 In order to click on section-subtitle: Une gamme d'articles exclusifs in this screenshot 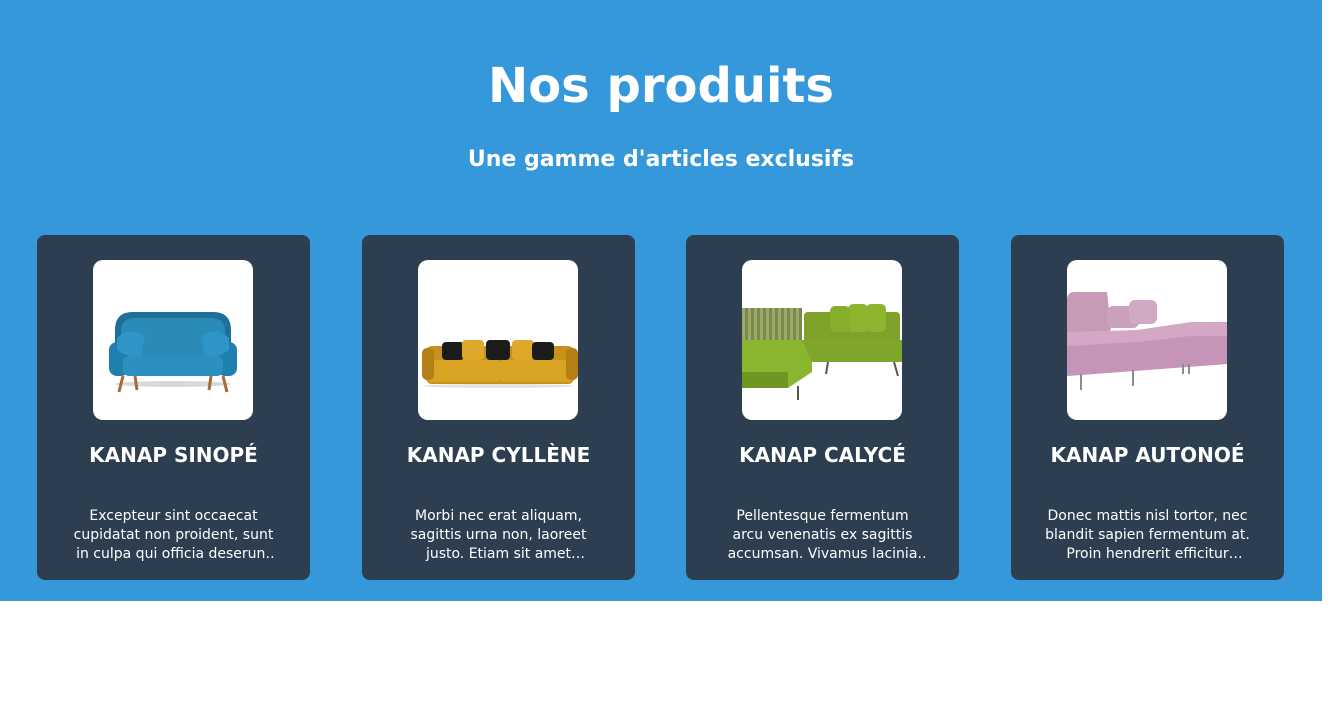, I will do `click(661, 159)`.